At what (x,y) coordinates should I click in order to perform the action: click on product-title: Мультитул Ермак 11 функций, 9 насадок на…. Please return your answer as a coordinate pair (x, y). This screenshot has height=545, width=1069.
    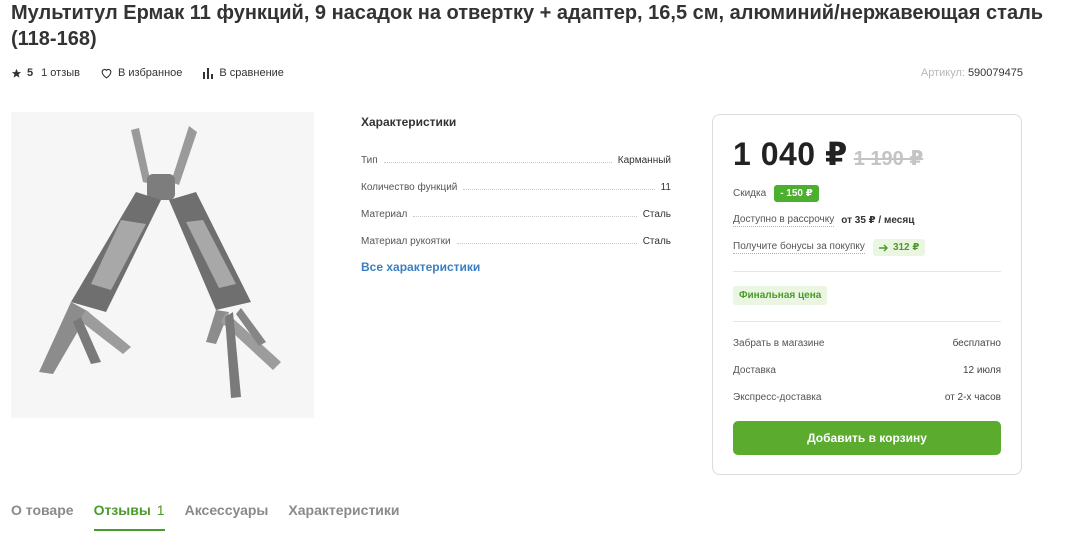
    Looking at the image, I should click on (527, 26).